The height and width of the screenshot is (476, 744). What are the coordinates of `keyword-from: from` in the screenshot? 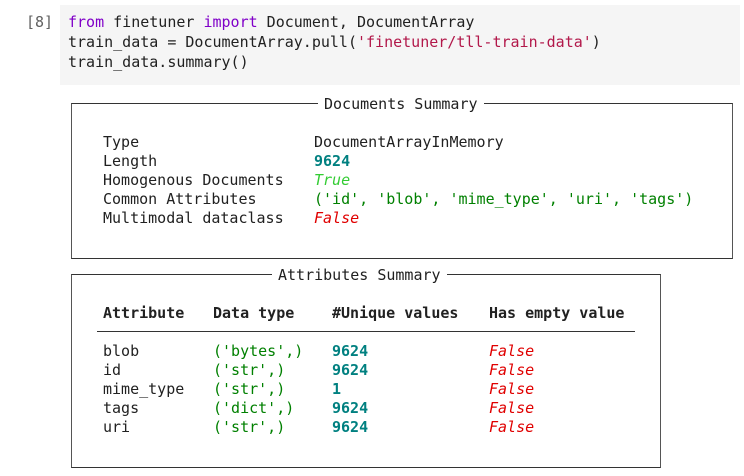 It's located at (86, 22).